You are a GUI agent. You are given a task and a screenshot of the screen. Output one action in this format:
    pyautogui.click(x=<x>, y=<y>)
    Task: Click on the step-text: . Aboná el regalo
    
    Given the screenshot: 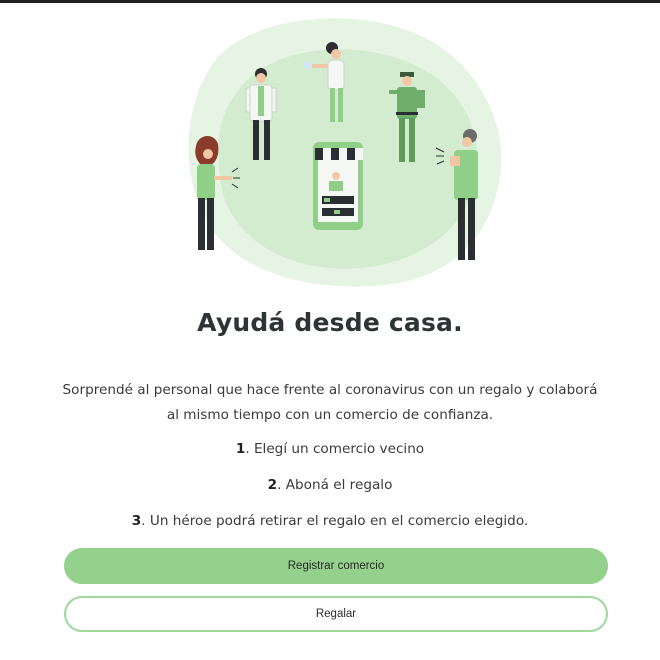 What is the action you would take?
    pyautogui.click(x=335, y=485)
    